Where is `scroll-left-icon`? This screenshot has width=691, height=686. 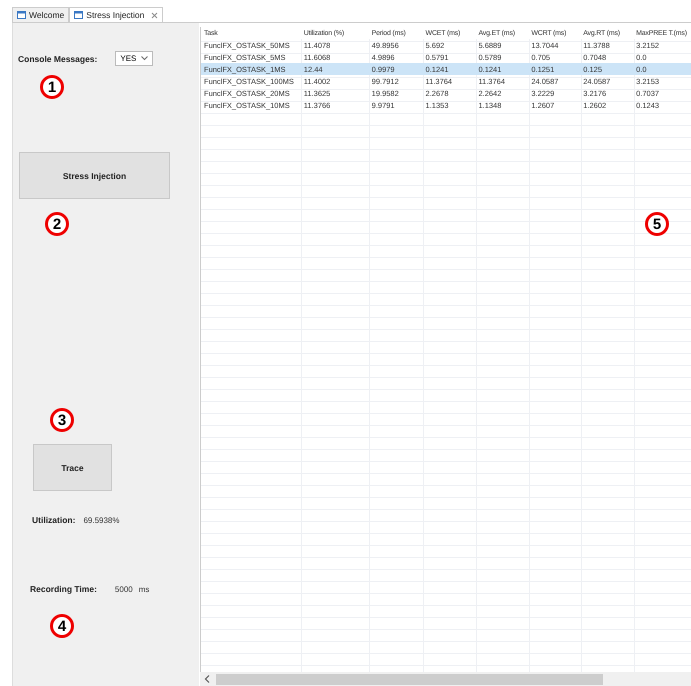
scroll-left-icon is located at coordinates (207, 679).